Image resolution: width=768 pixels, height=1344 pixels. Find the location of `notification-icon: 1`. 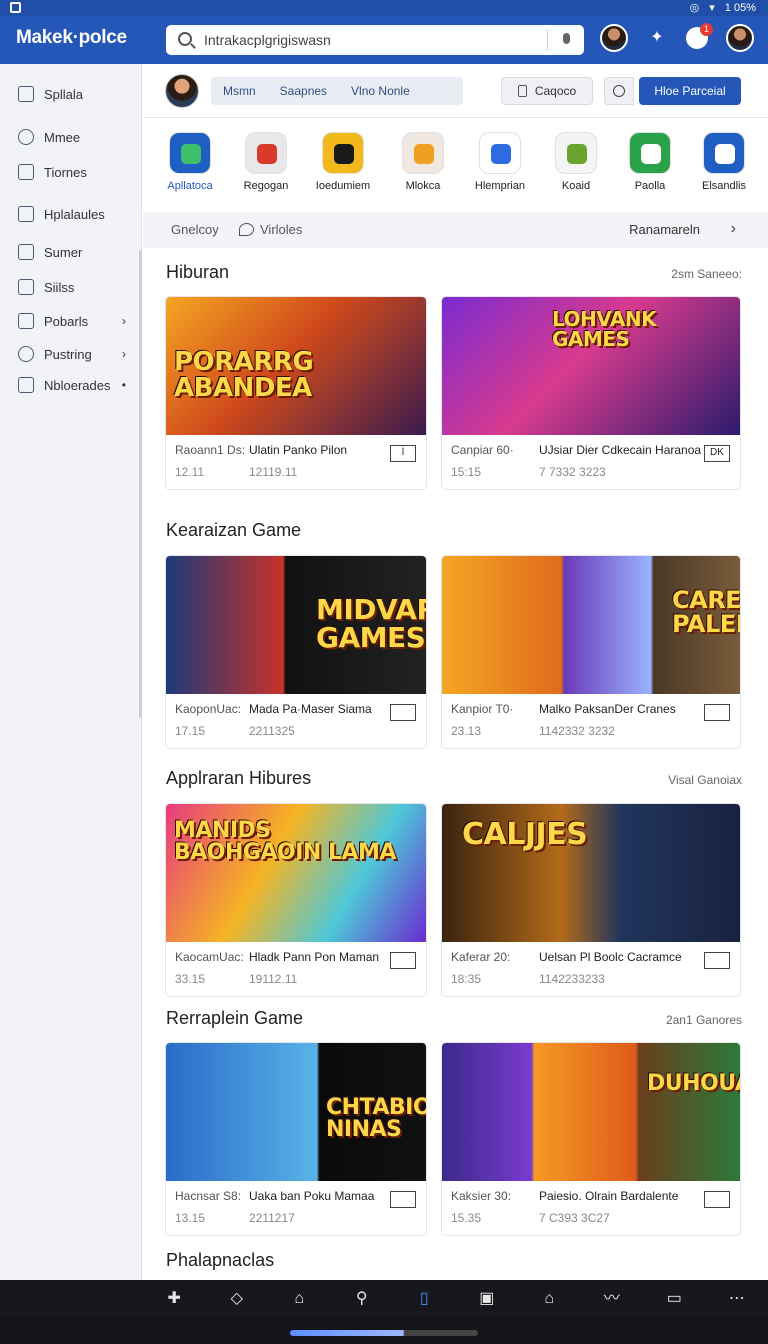

notification-icon: 1 is located at coordinates (699, 36).